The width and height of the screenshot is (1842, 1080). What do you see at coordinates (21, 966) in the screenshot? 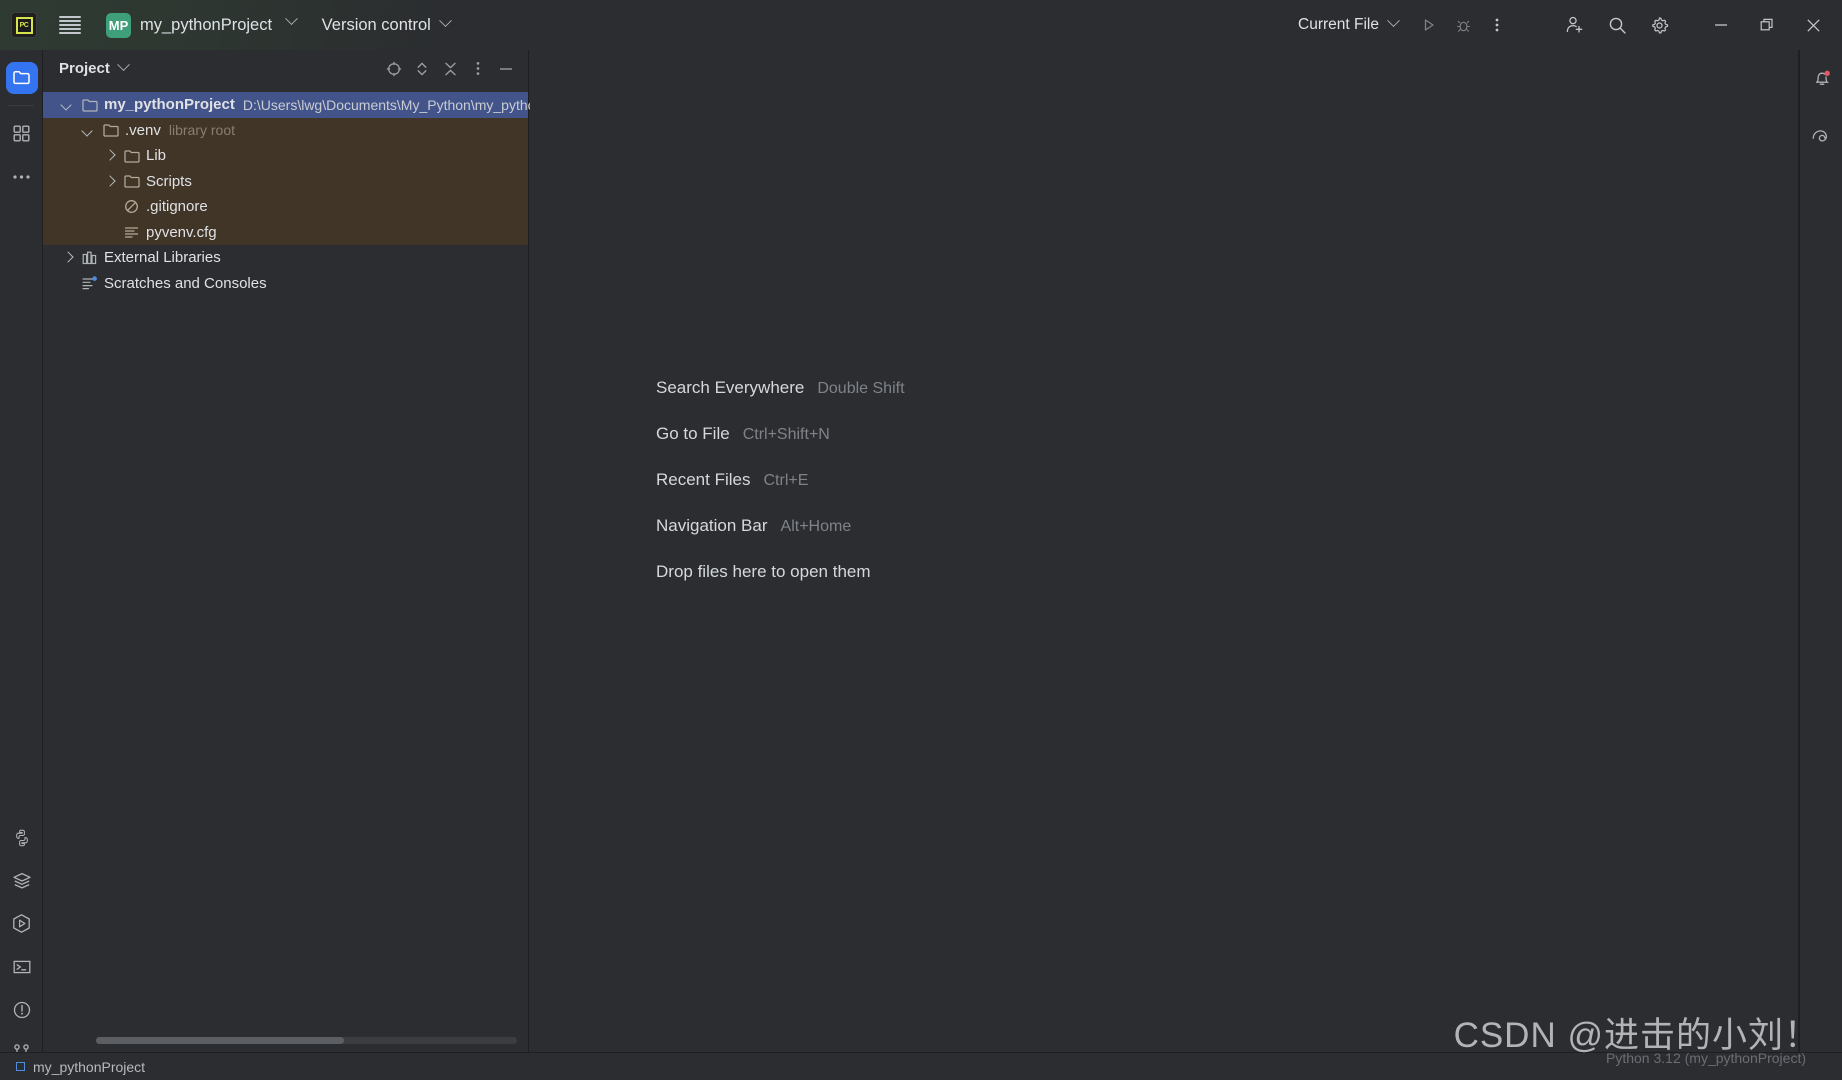
I see `sidebar-item-terminal` at bounding box center [21, 966].